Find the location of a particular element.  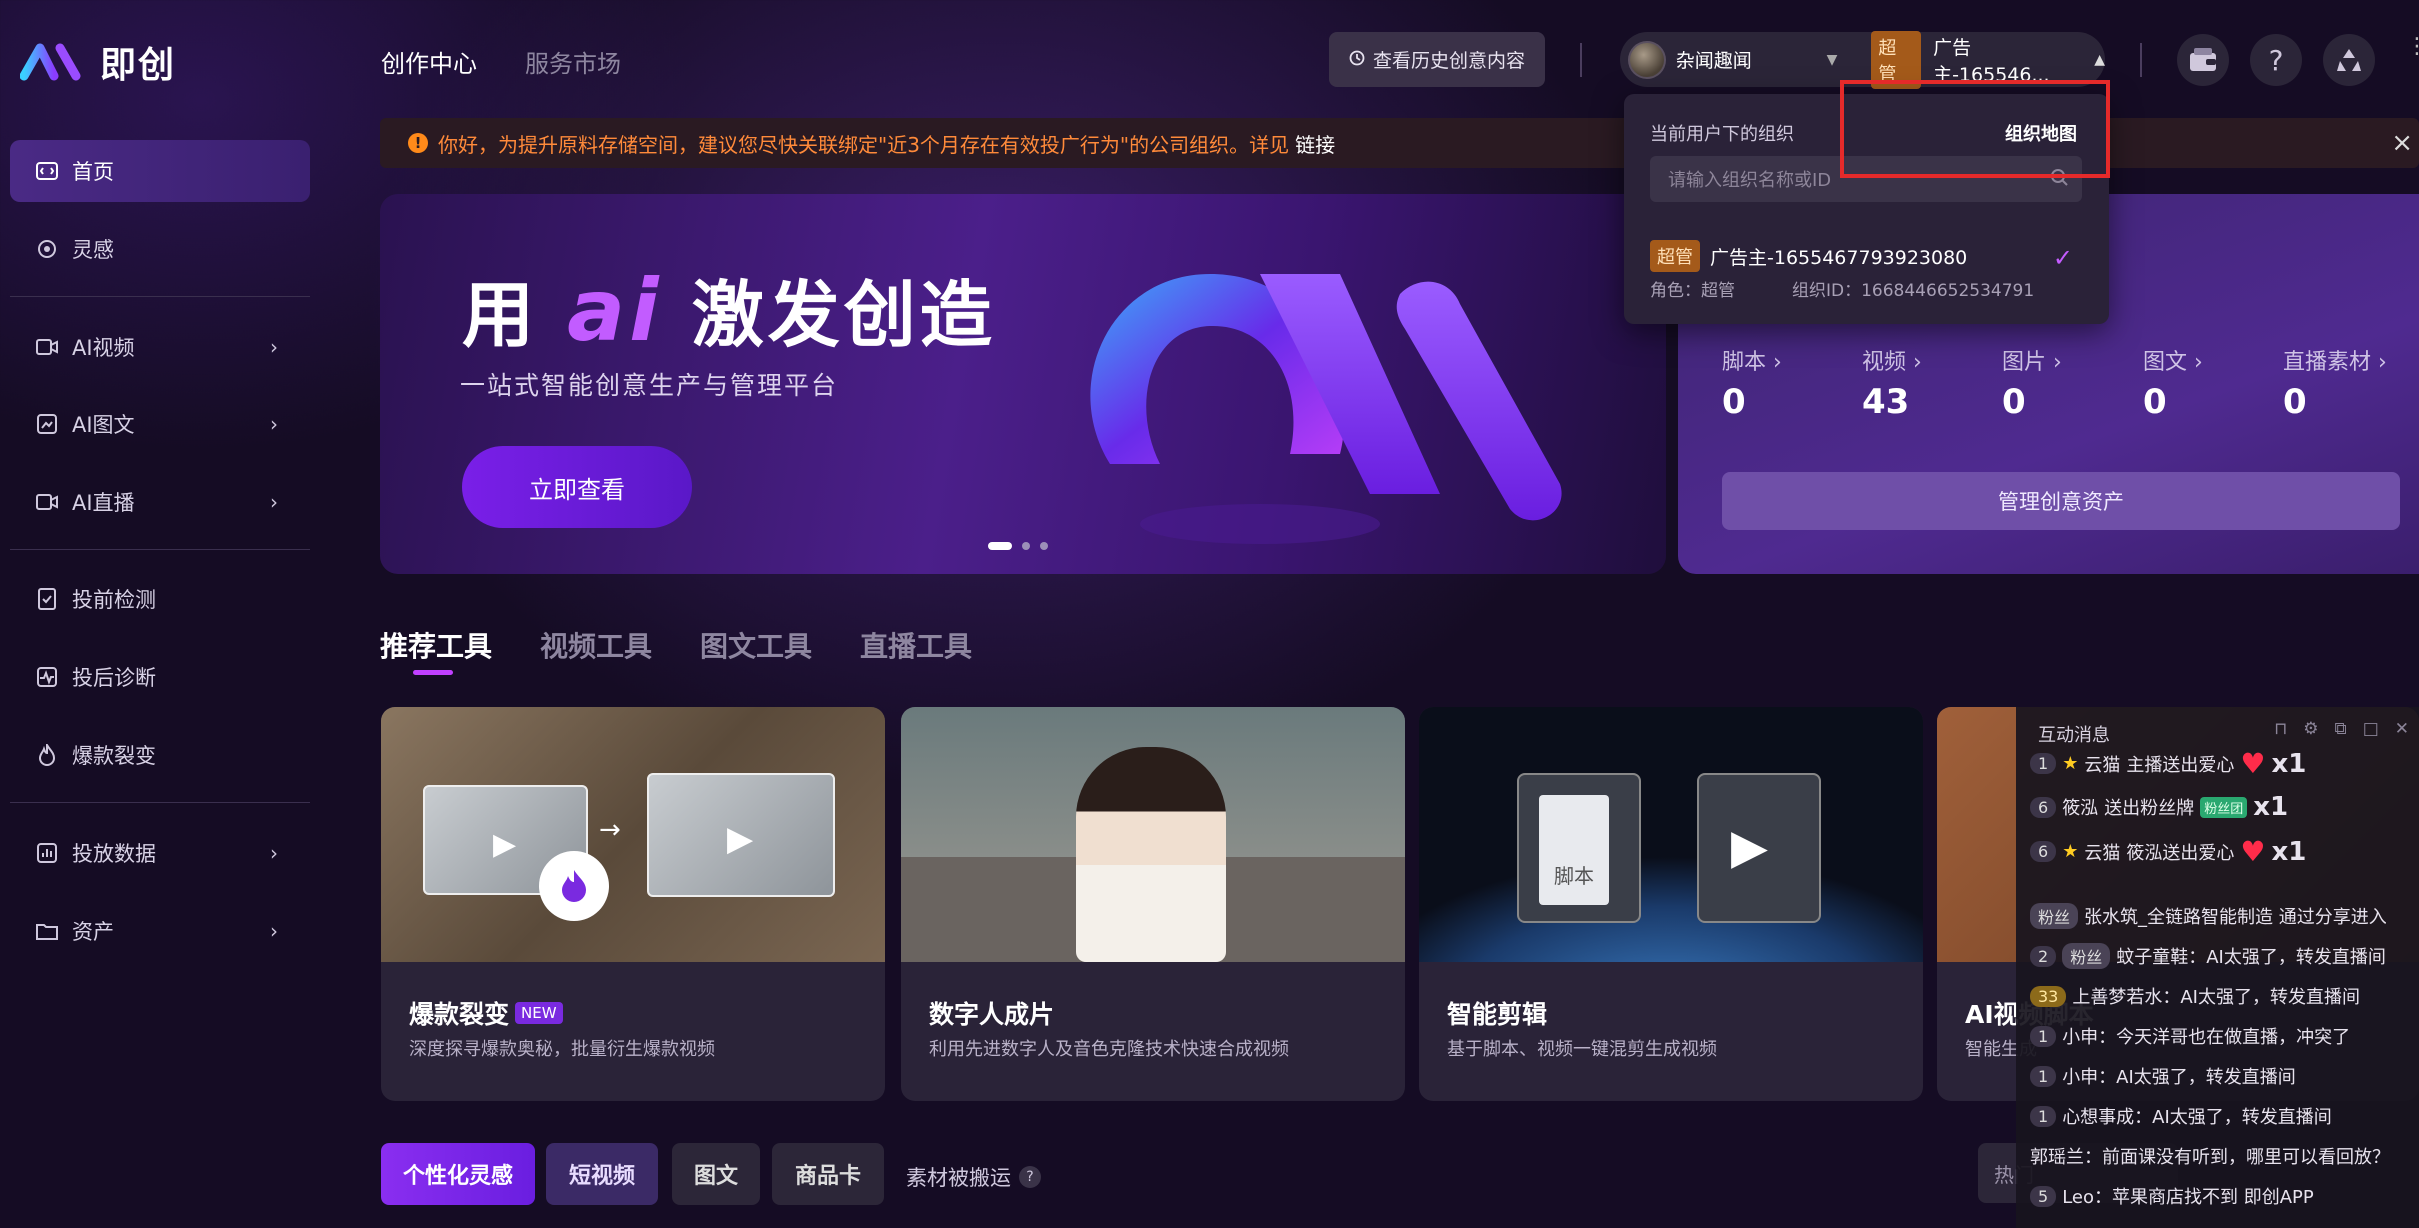

new-badge: NEW is located at coordinates (539, 1013).